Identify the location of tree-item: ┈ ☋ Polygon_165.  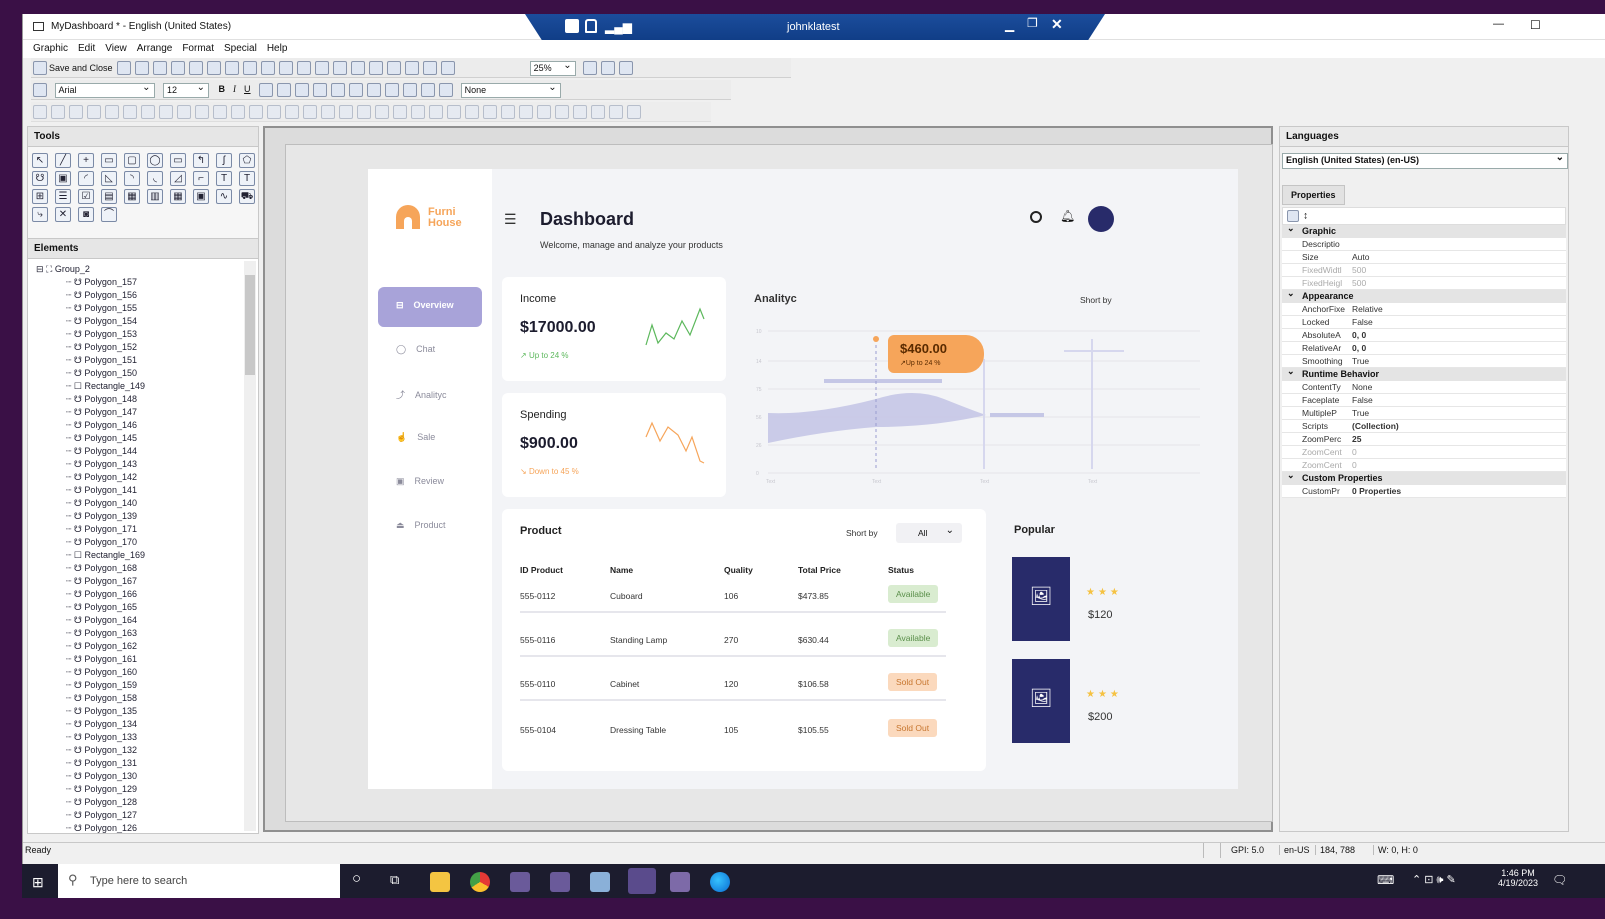
(162, 607).